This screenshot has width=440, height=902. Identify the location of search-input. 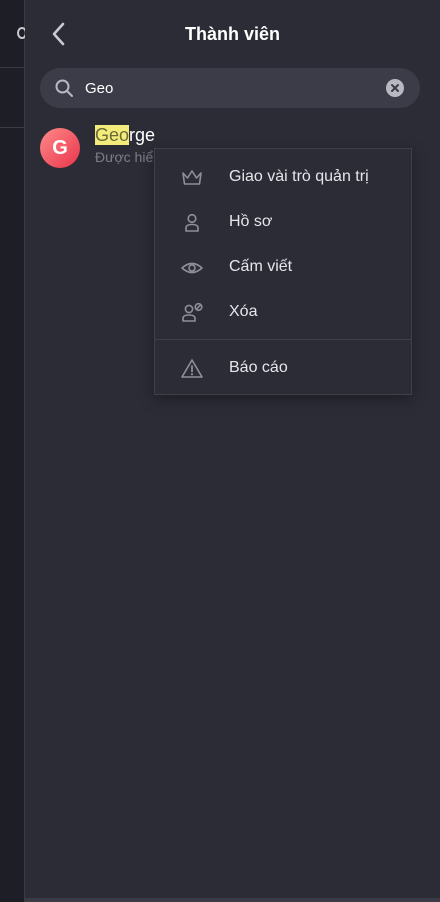
(230, 88).